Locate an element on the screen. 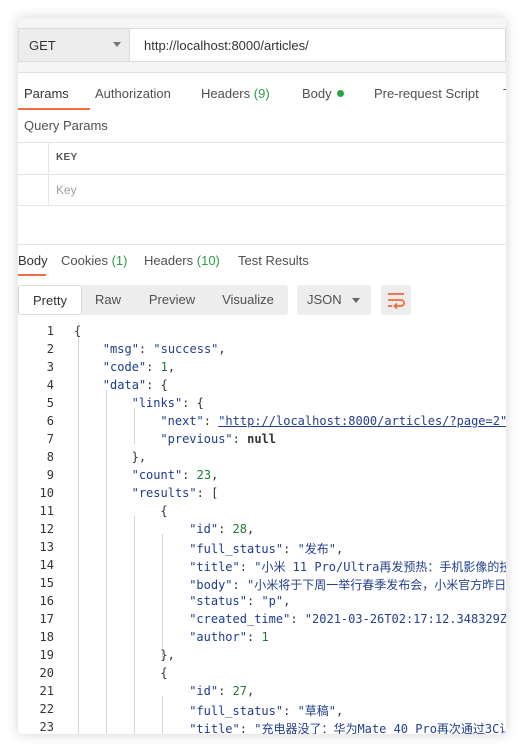 The image size is (524, 752). view-mode-switcher: Pretty Raw Preview Visualize is located at coordinates (153, 300).